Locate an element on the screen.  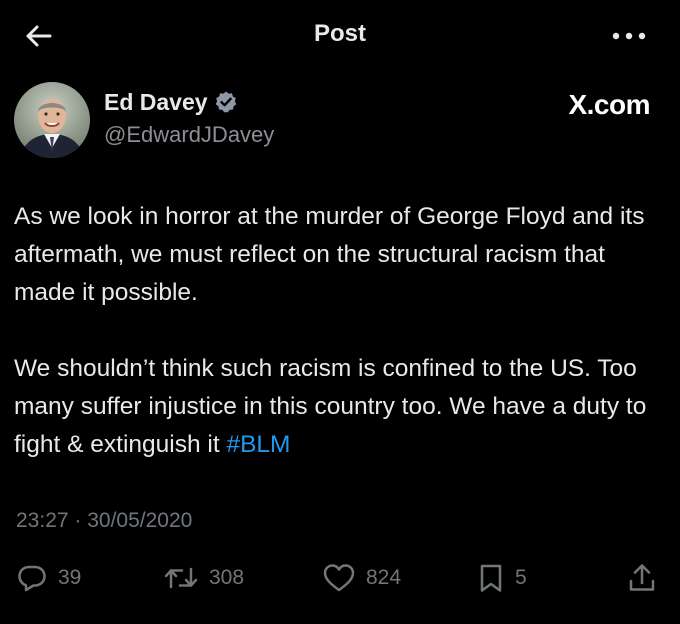
more-options-button is located at coordinates (629, 36).